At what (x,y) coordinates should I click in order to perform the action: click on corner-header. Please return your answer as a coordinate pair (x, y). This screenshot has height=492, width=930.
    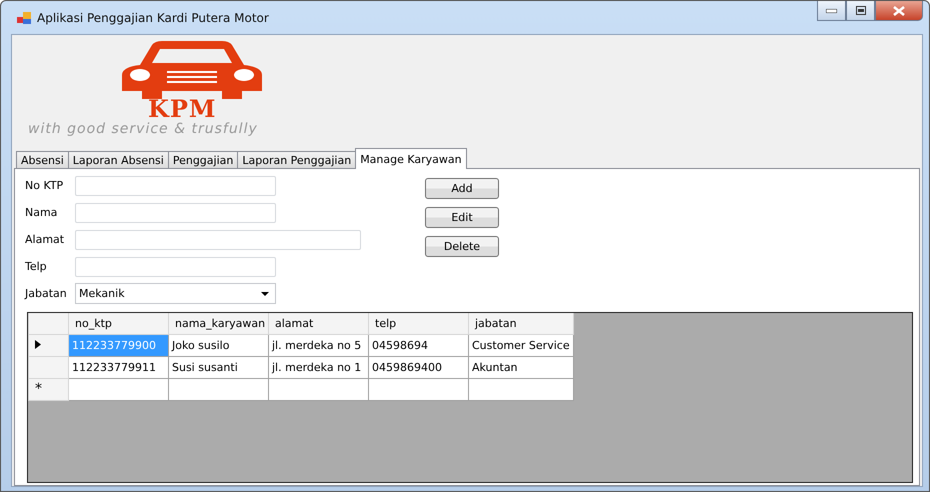
    Looking at the image, I should click on (48, 323).